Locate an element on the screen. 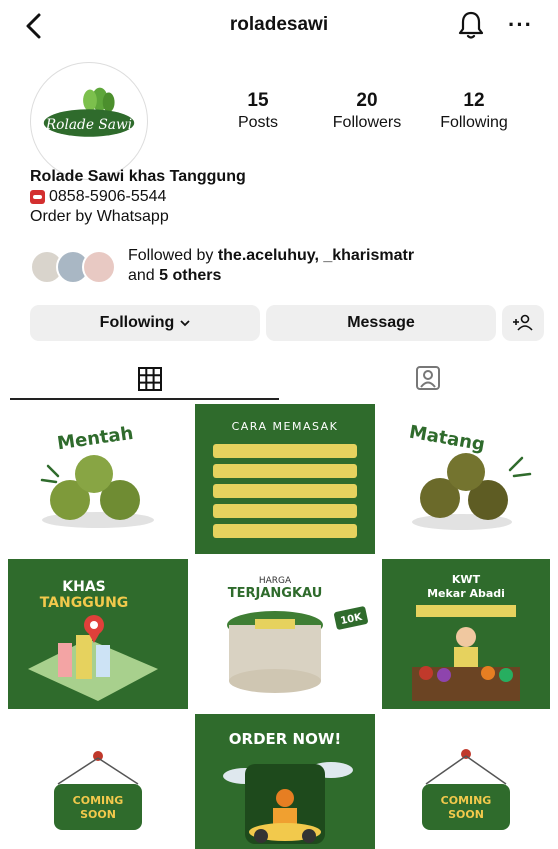 The image size is (558, 849). follower-avatars is located at coordinates (76, 268).